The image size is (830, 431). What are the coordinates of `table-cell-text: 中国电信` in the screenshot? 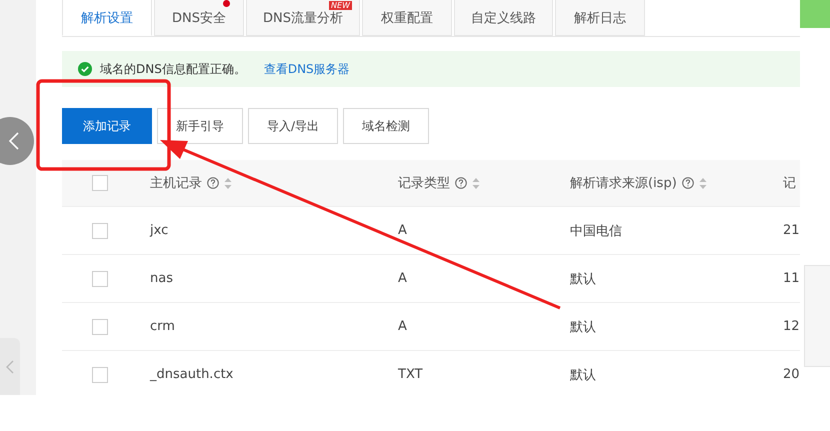 It's located at (596, 231).